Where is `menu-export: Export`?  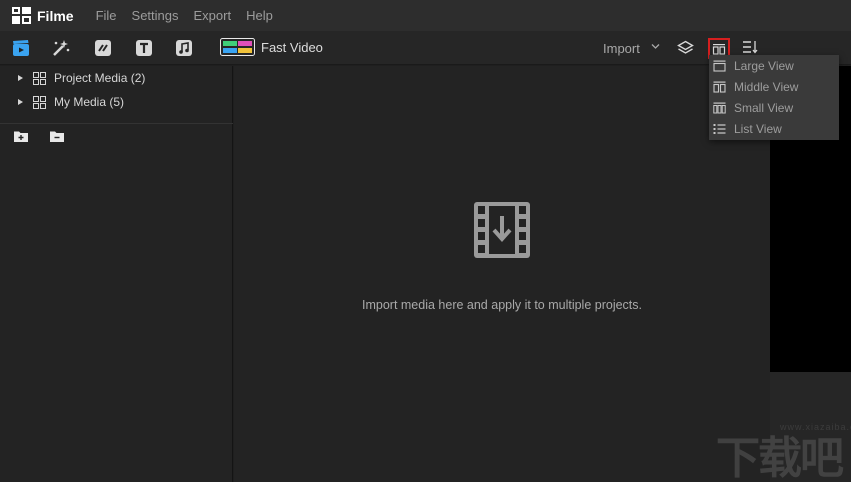
menu-export: Export is located at coordinates (213, 15).